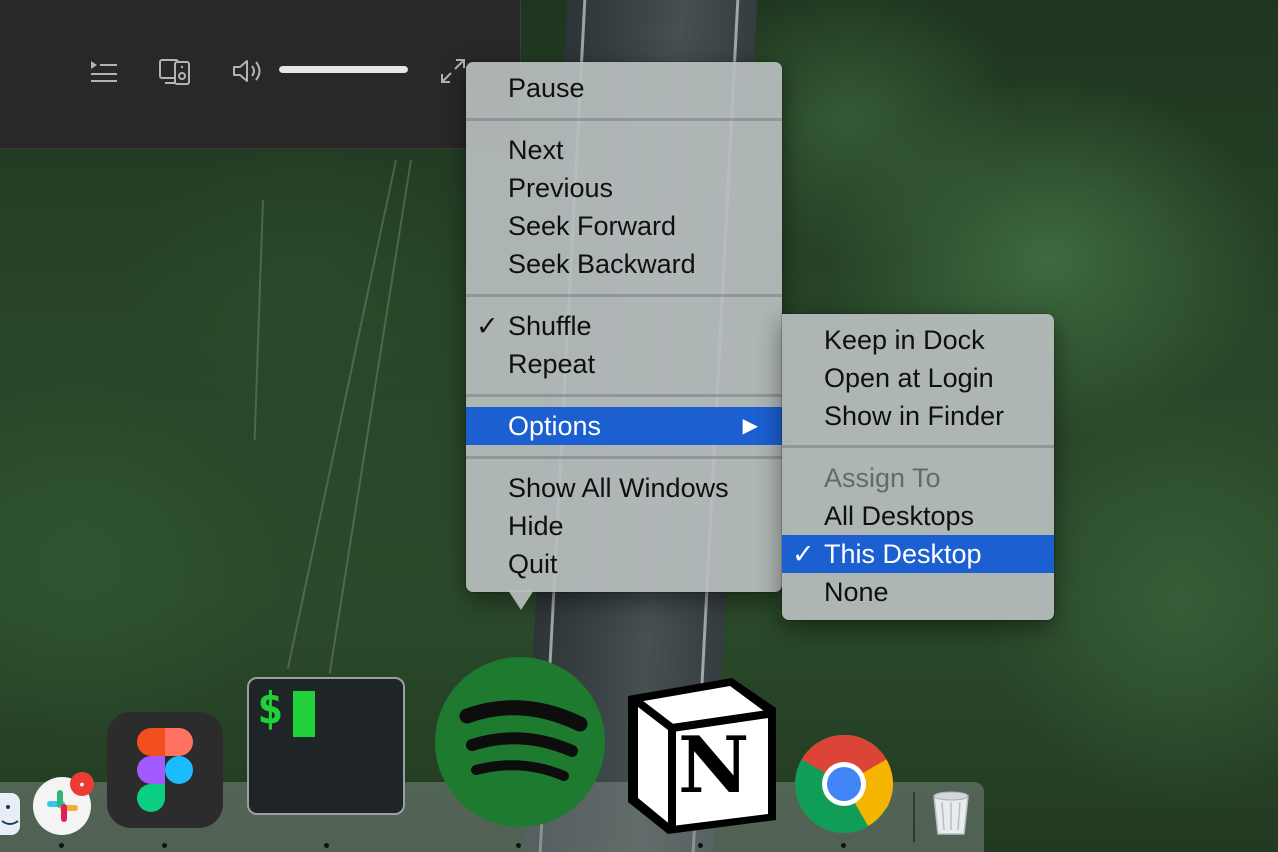  Describe the element at coordinates (552, 364) in the screenshot. I see `menu-item-label: Repeat` at that location.